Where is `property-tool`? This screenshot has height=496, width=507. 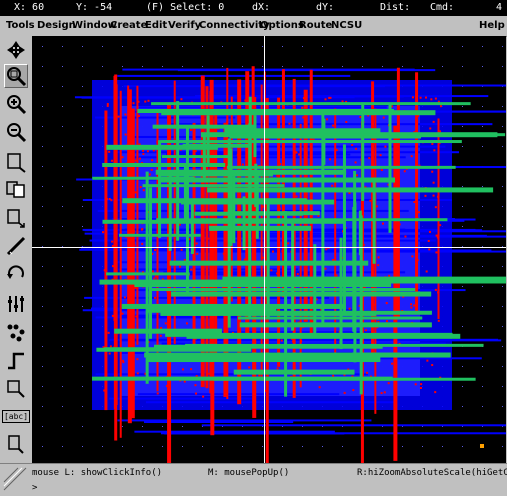 property-tool is located at coordinates (16, 304).